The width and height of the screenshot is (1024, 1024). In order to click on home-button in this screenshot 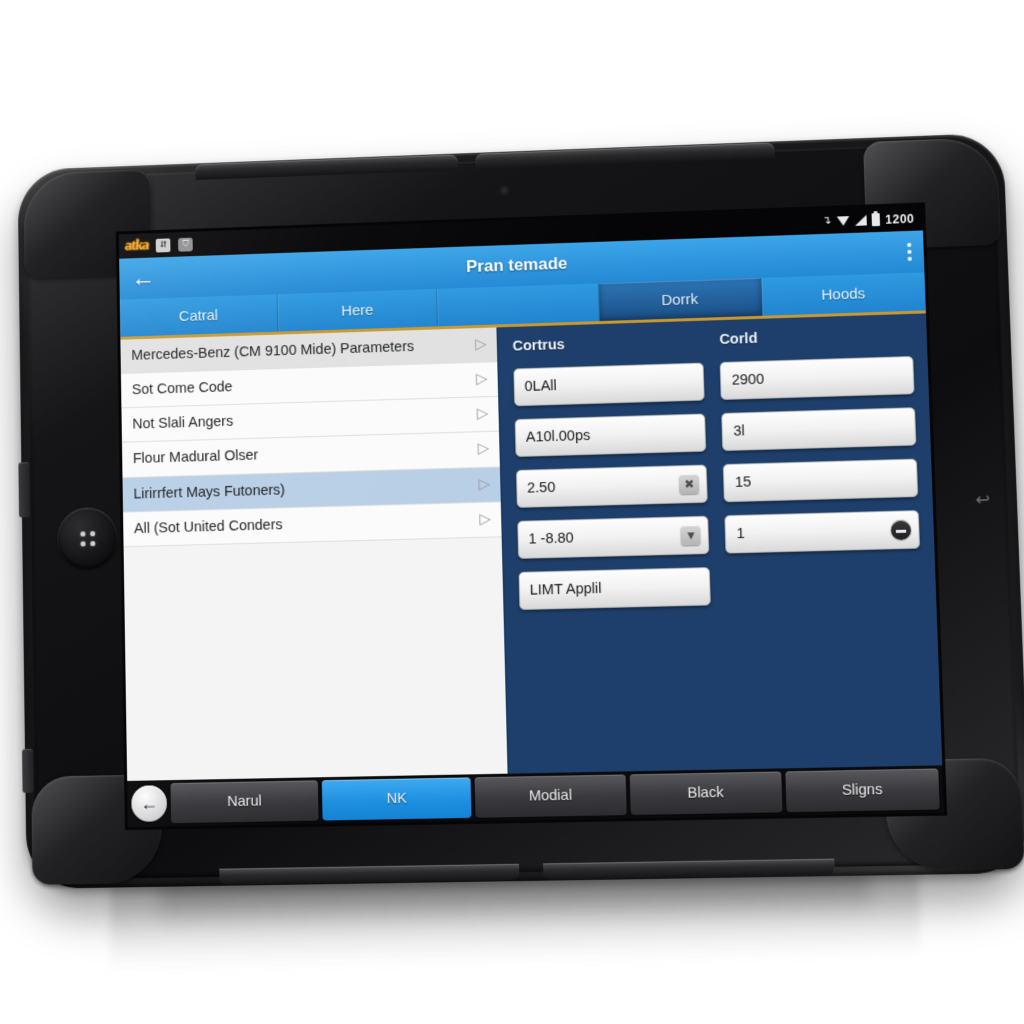, I will do `click(87, 538)`.